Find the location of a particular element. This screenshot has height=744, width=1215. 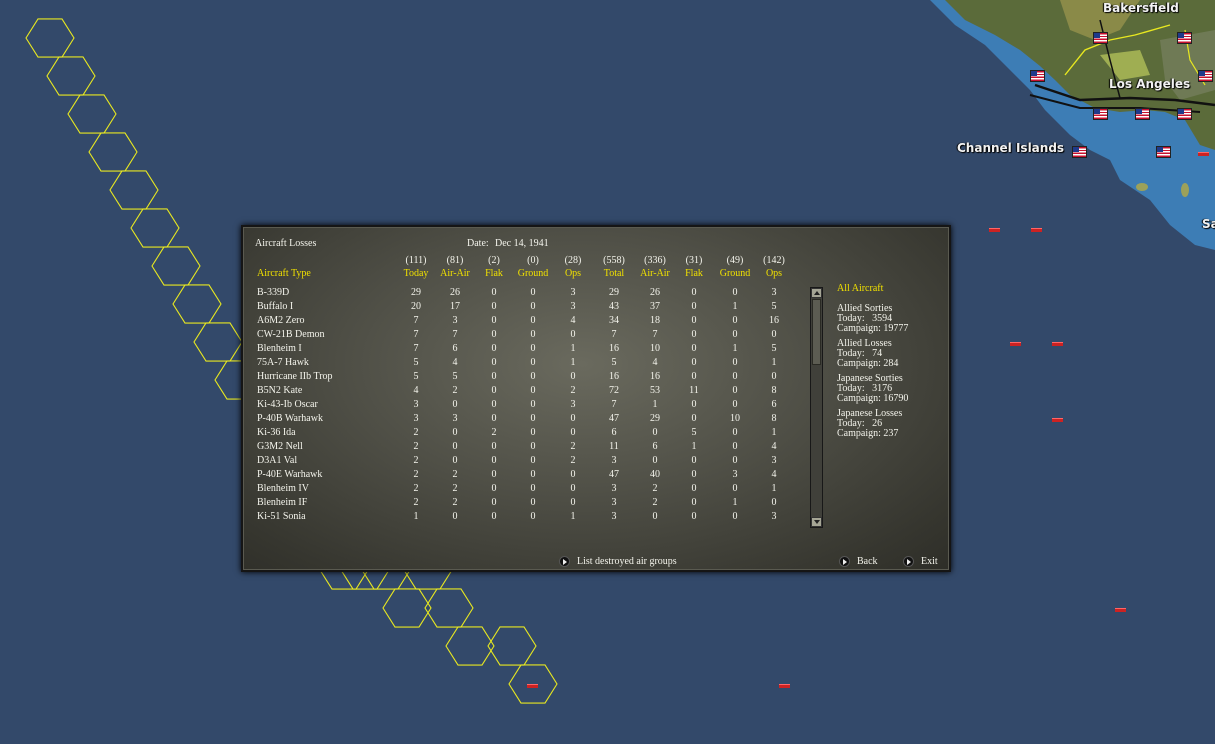

table-row: B-339D 29 26 0 0 3 29 26 0 0 3 is located at coordinates (532, 293).